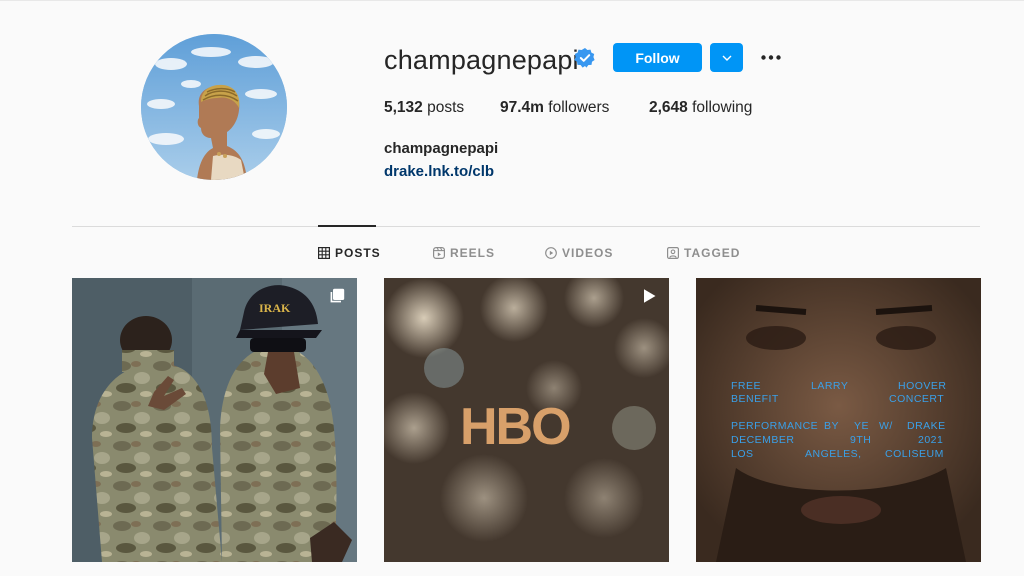 The width and height of the screenshot is (1024, 576). Describe the element at coordinates (324, 253) in the screenshot. I see `grid-icon` at that location.